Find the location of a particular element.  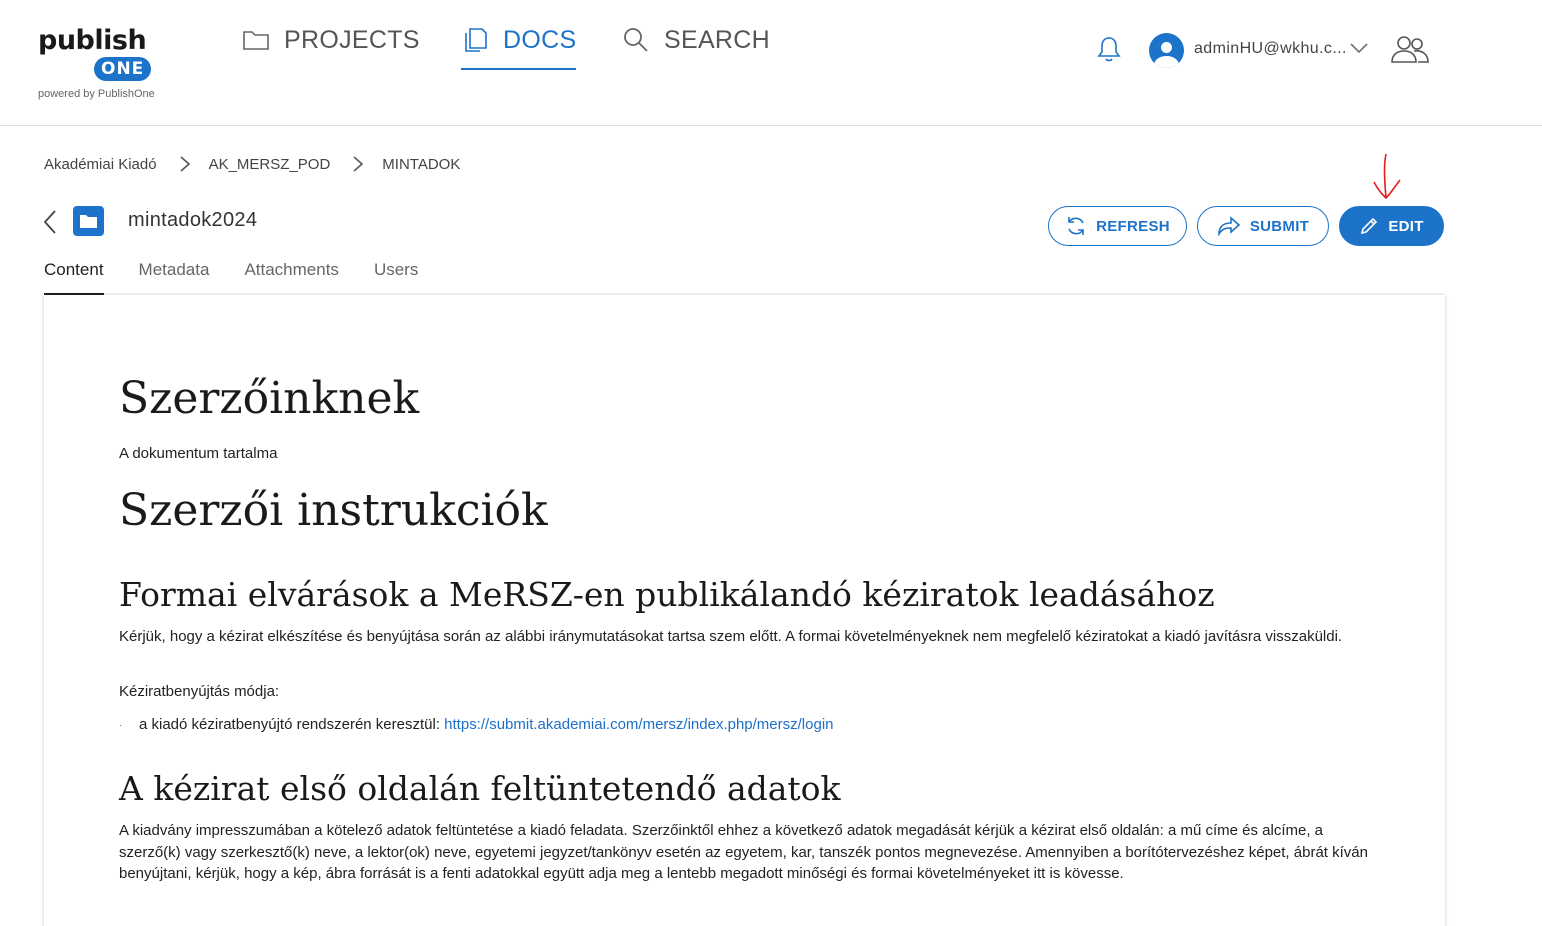

nav-search: SEARCH is located at coordinates (696, 47).